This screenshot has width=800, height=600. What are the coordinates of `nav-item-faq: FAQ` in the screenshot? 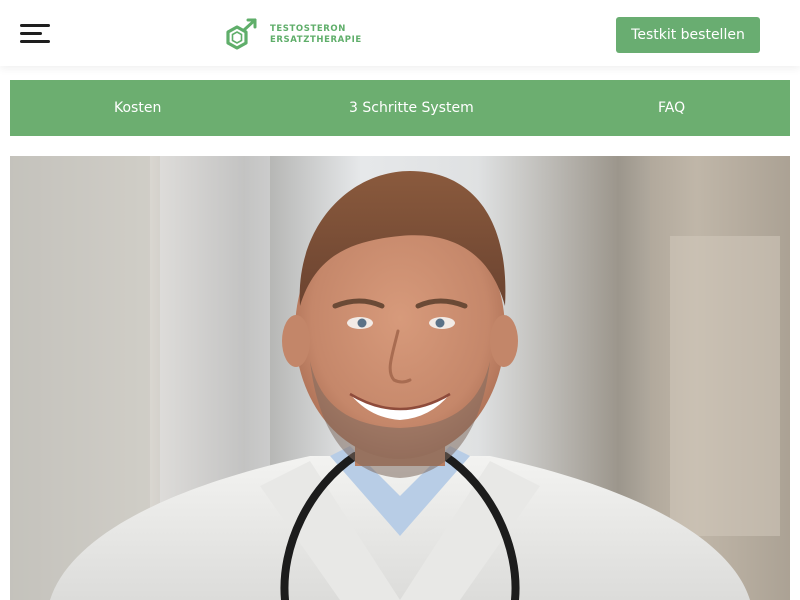 It's located at (671, 108).